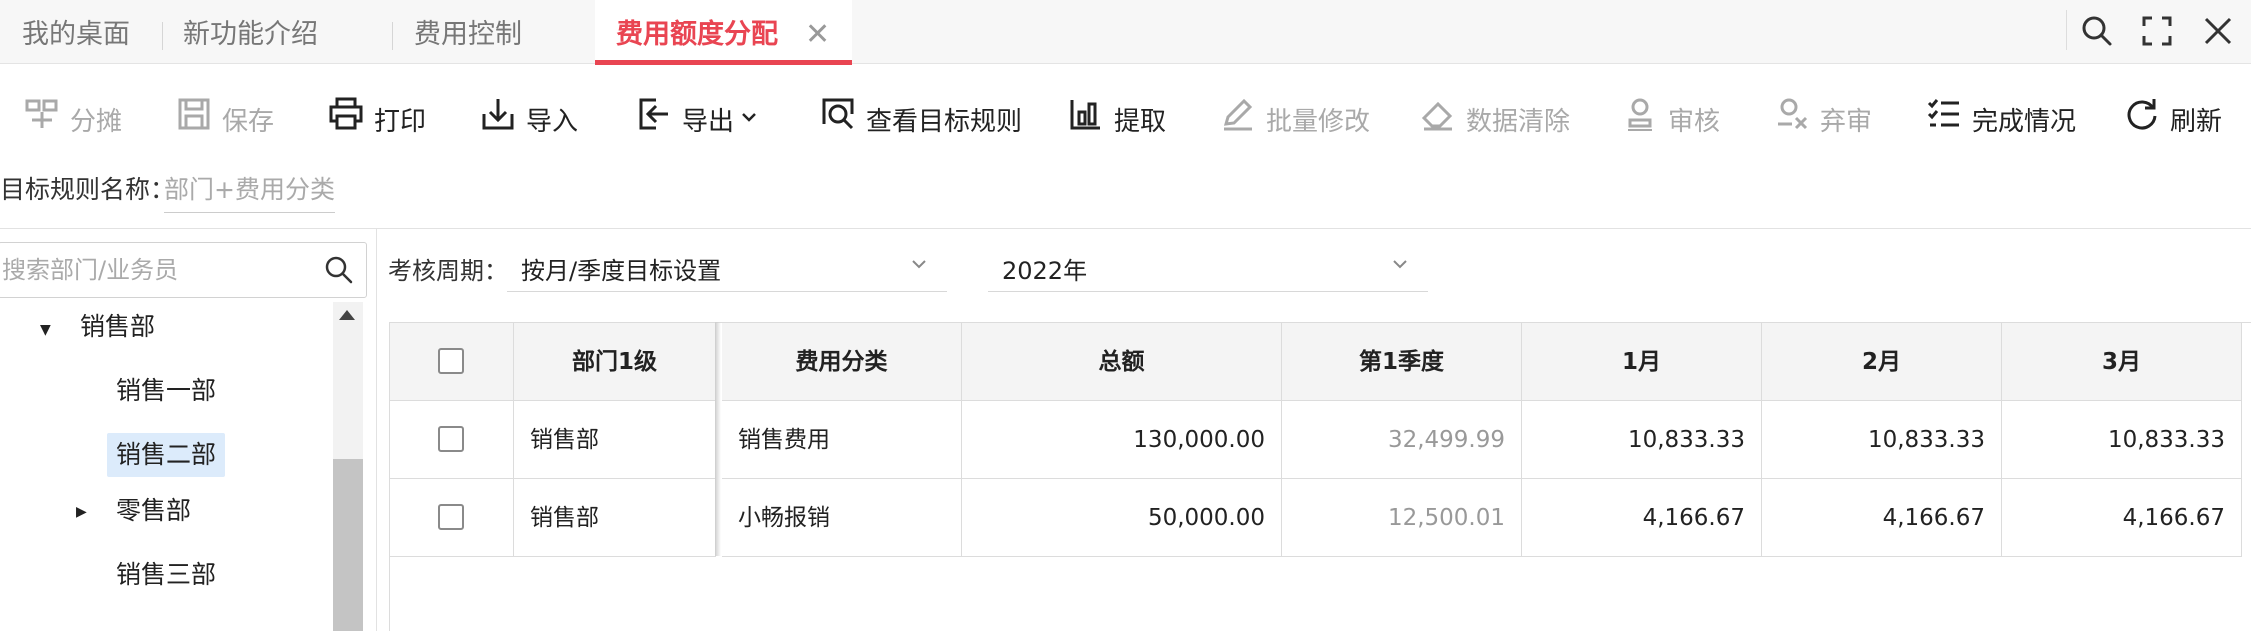 This screenshot has height=631, width=2251. Describe the element at coordinates (1318, 122) in the screenshot. I see `button-label: 批量修改` at that location.